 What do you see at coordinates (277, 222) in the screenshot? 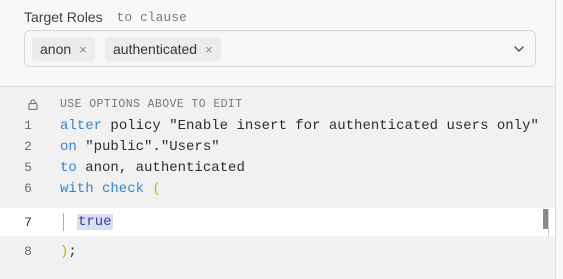
I see `code-line-active: 7 true` at bounding box center [277, 222].